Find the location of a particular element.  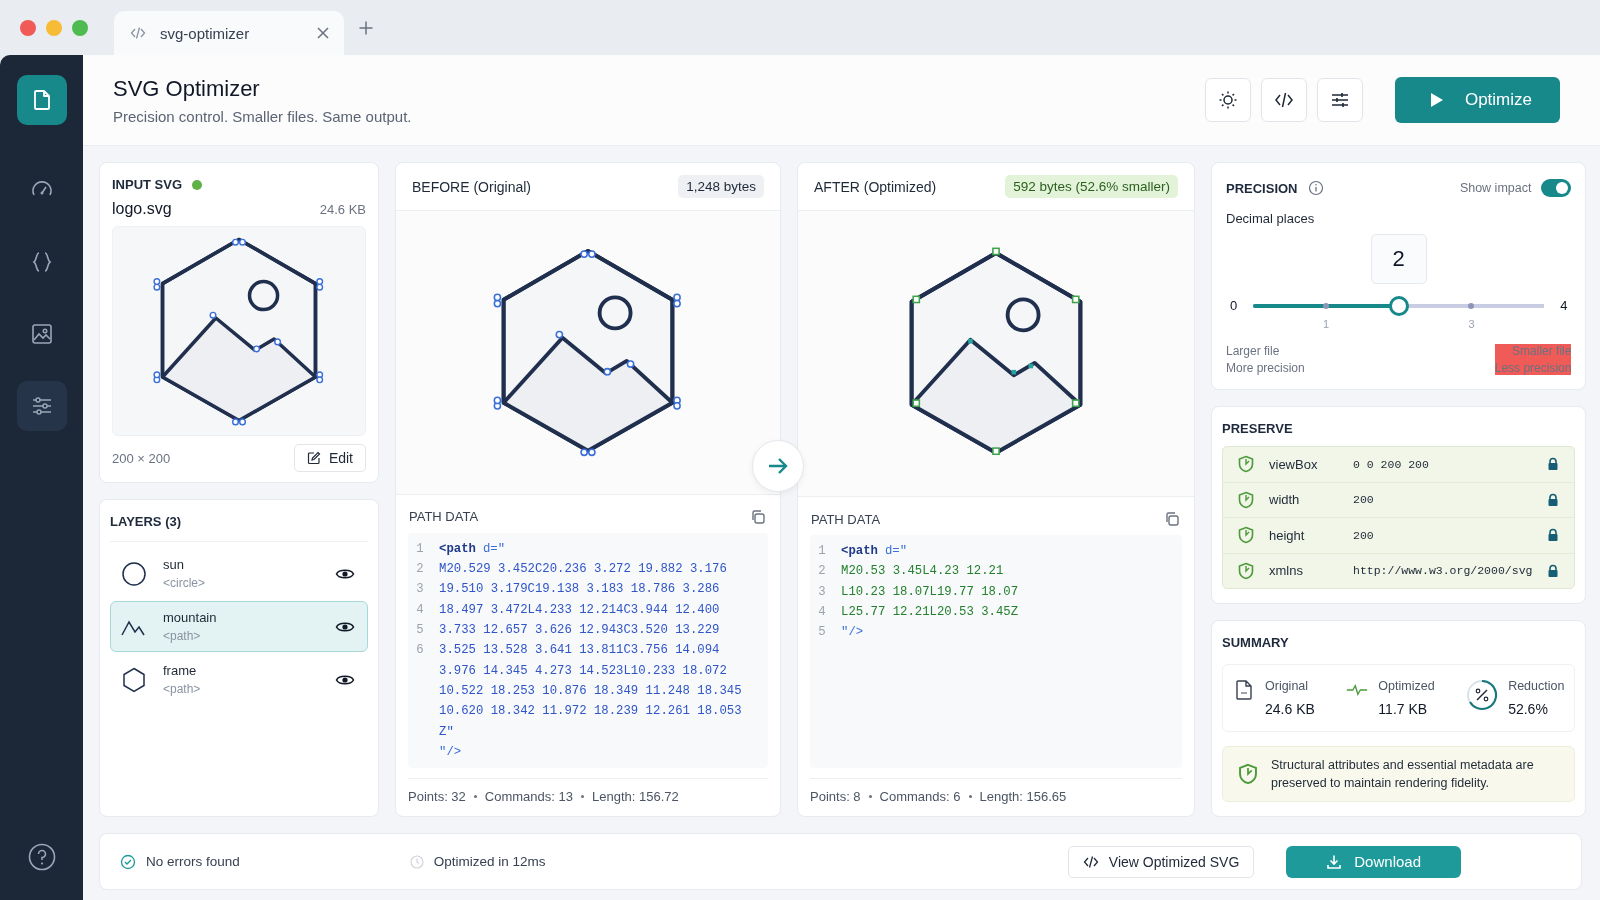

theme-button is located at coordinates (1227, 100).